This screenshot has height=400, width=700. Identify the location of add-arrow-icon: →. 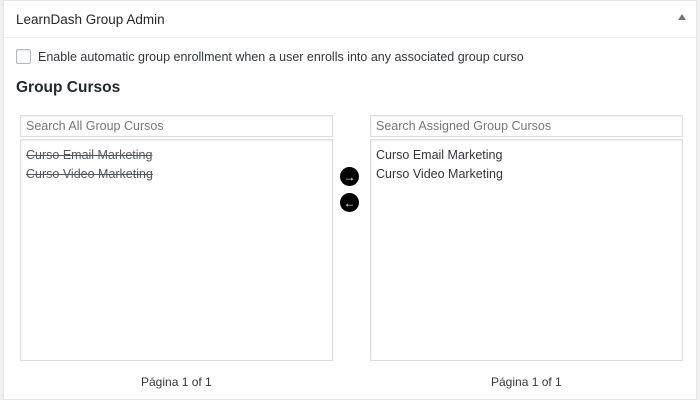
(349, 176).